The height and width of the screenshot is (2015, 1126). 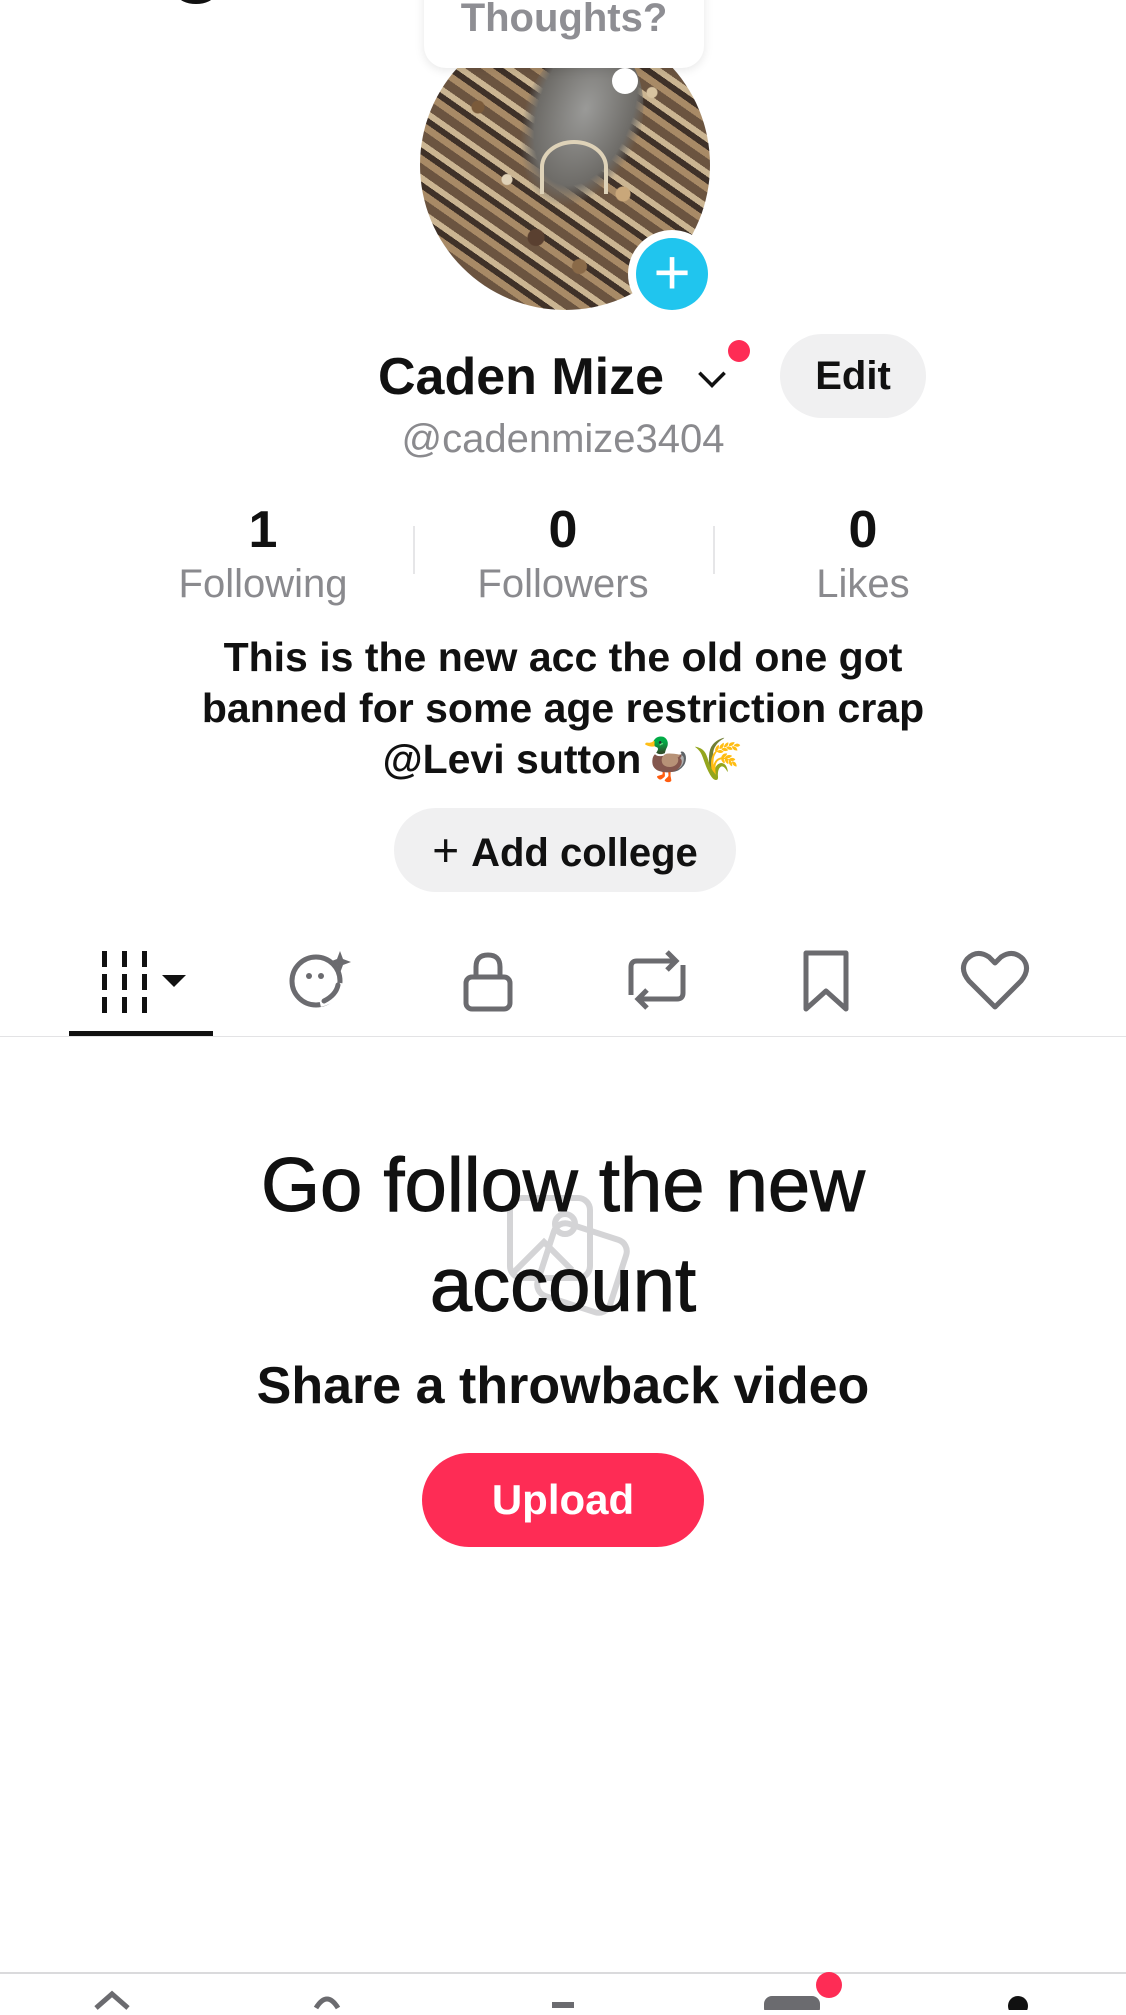 I want to click on bio-line: This is the new acc the old one got, so click(x=563, y=657).